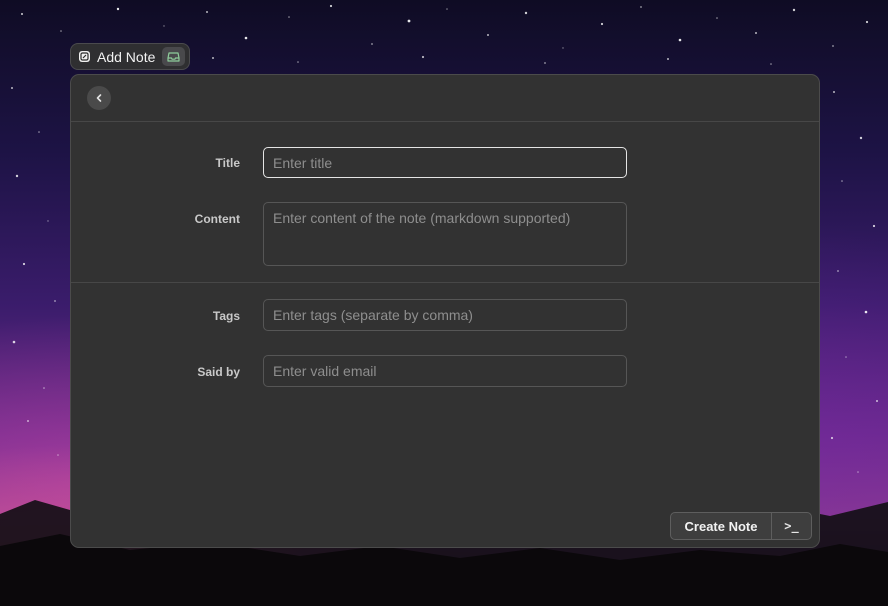  Describe the element at coordinates (84, 56) in the screenshot. I see `note-icon` at that location.